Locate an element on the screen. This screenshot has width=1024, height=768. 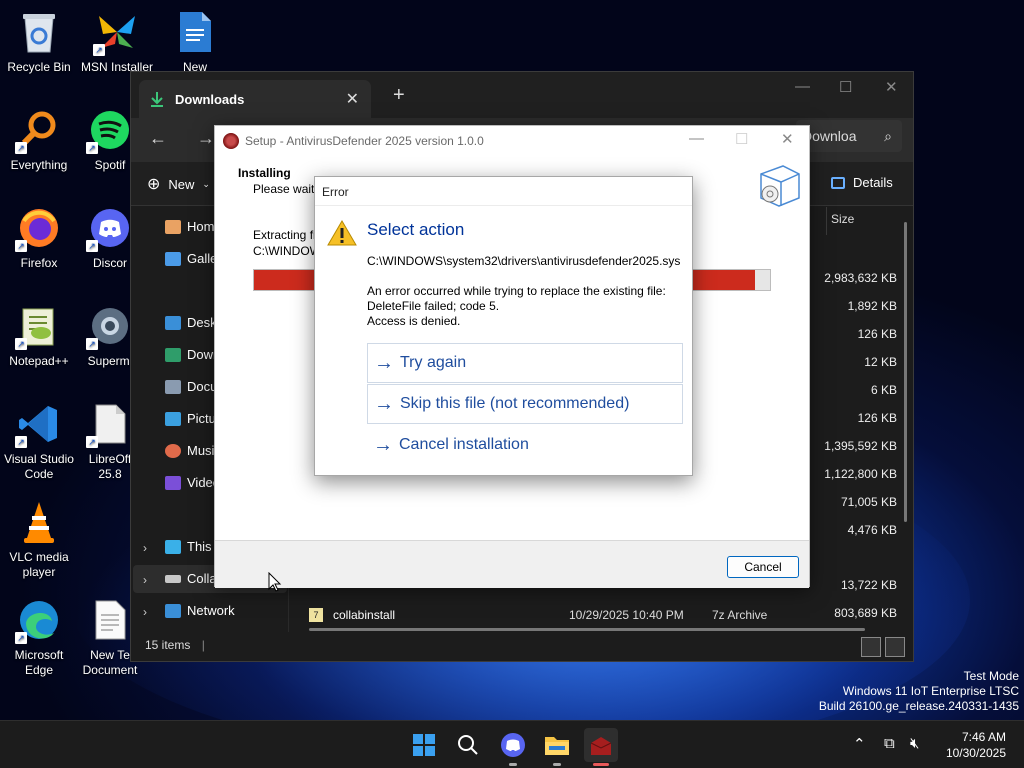
archive-icon: 7 is located at coordinates (316, 615).